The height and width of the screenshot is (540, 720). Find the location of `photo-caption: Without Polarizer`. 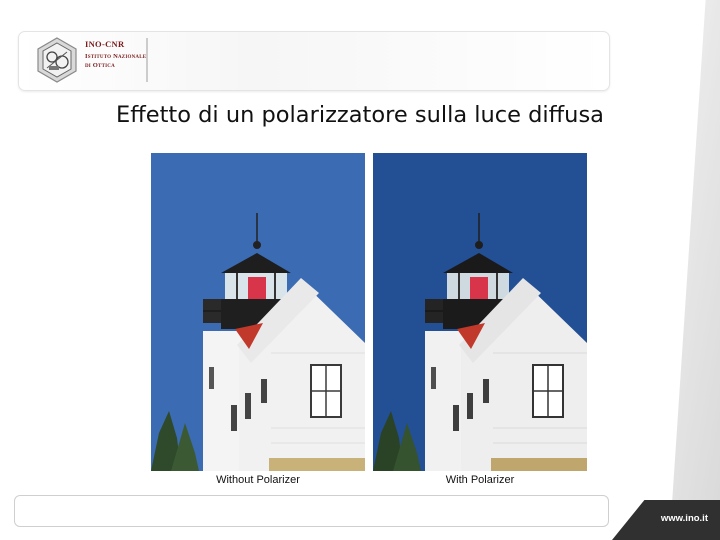

photo-caption: Without Polarizer is located at coordinates (258, 480).